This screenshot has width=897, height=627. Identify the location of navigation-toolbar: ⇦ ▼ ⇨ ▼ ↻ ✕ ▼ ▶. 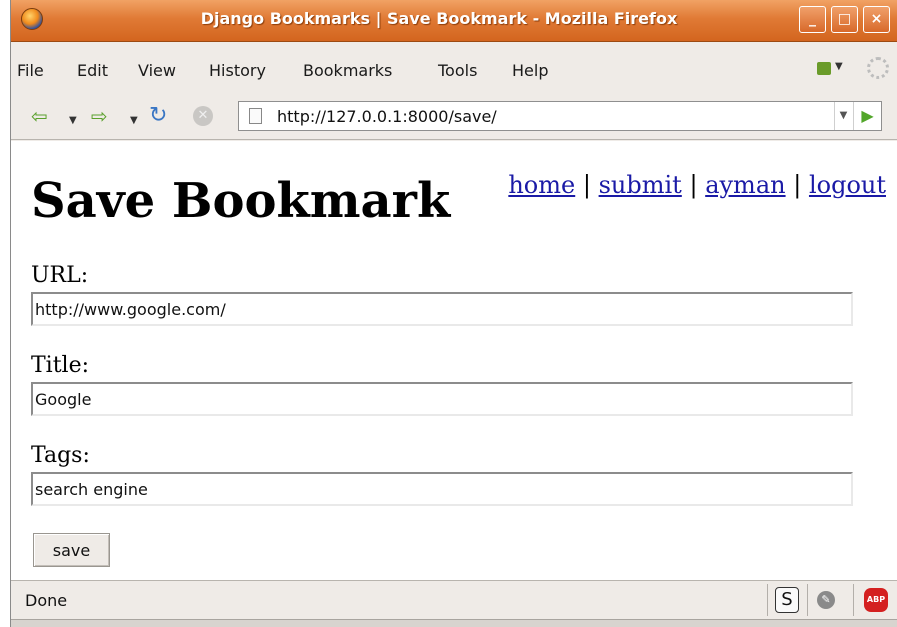
(454, 116).